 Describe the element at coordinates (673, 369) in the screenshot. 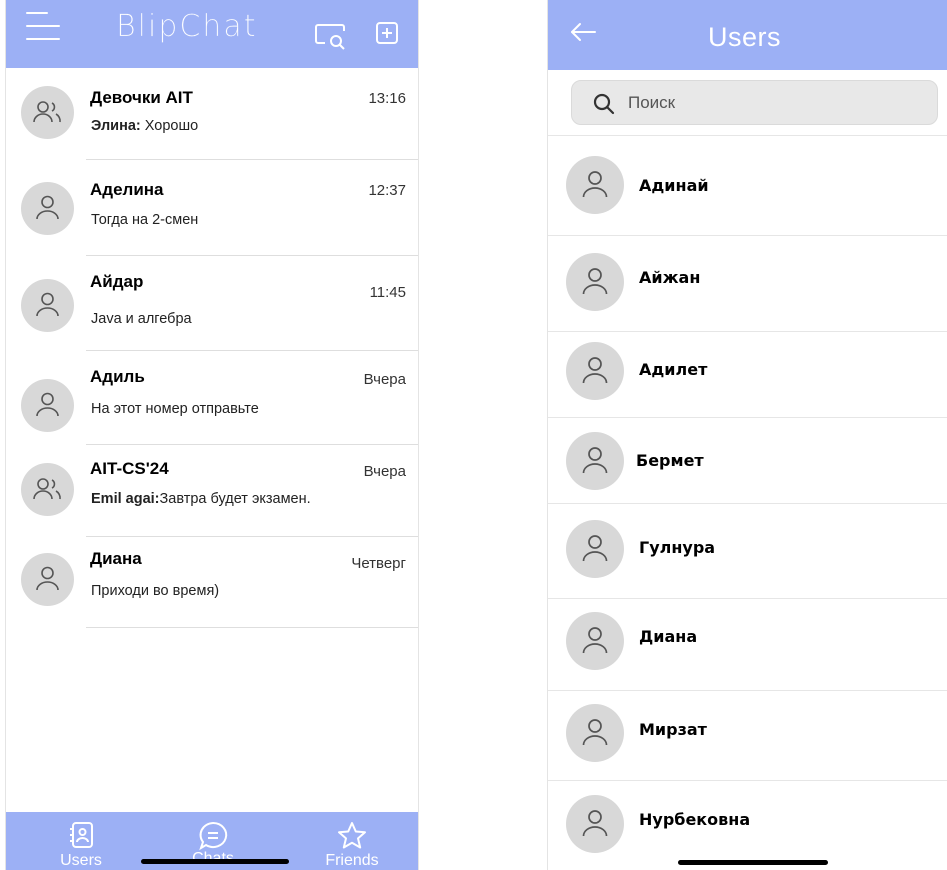

I see `user-name: Адилет` at that location.